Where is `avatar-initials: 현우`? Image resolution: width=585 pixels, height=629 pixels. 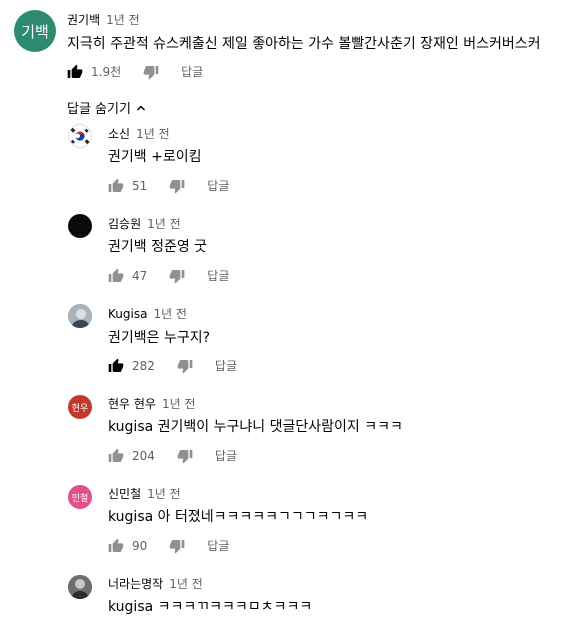 avatar-initials: 현우 is located at coordinates (80, 408).